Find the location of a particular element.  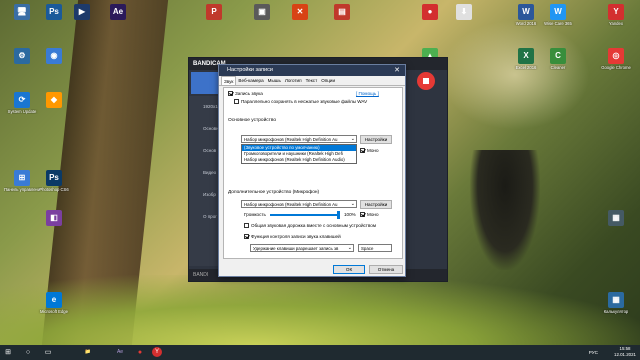

volume-slider is located at coordinates (305, 215).